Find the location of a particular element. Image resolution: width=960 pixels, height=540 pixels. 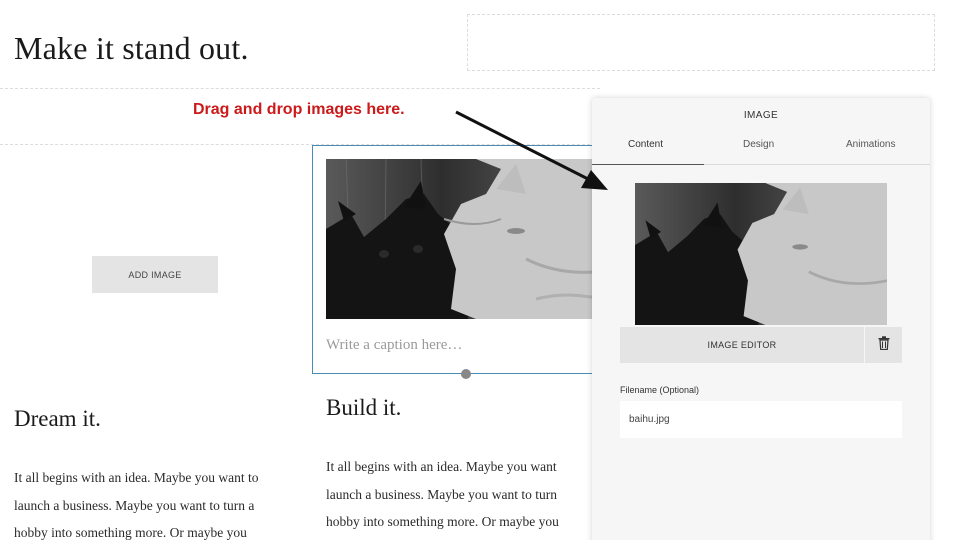

resize-handle is located at coordinates (466, 374).